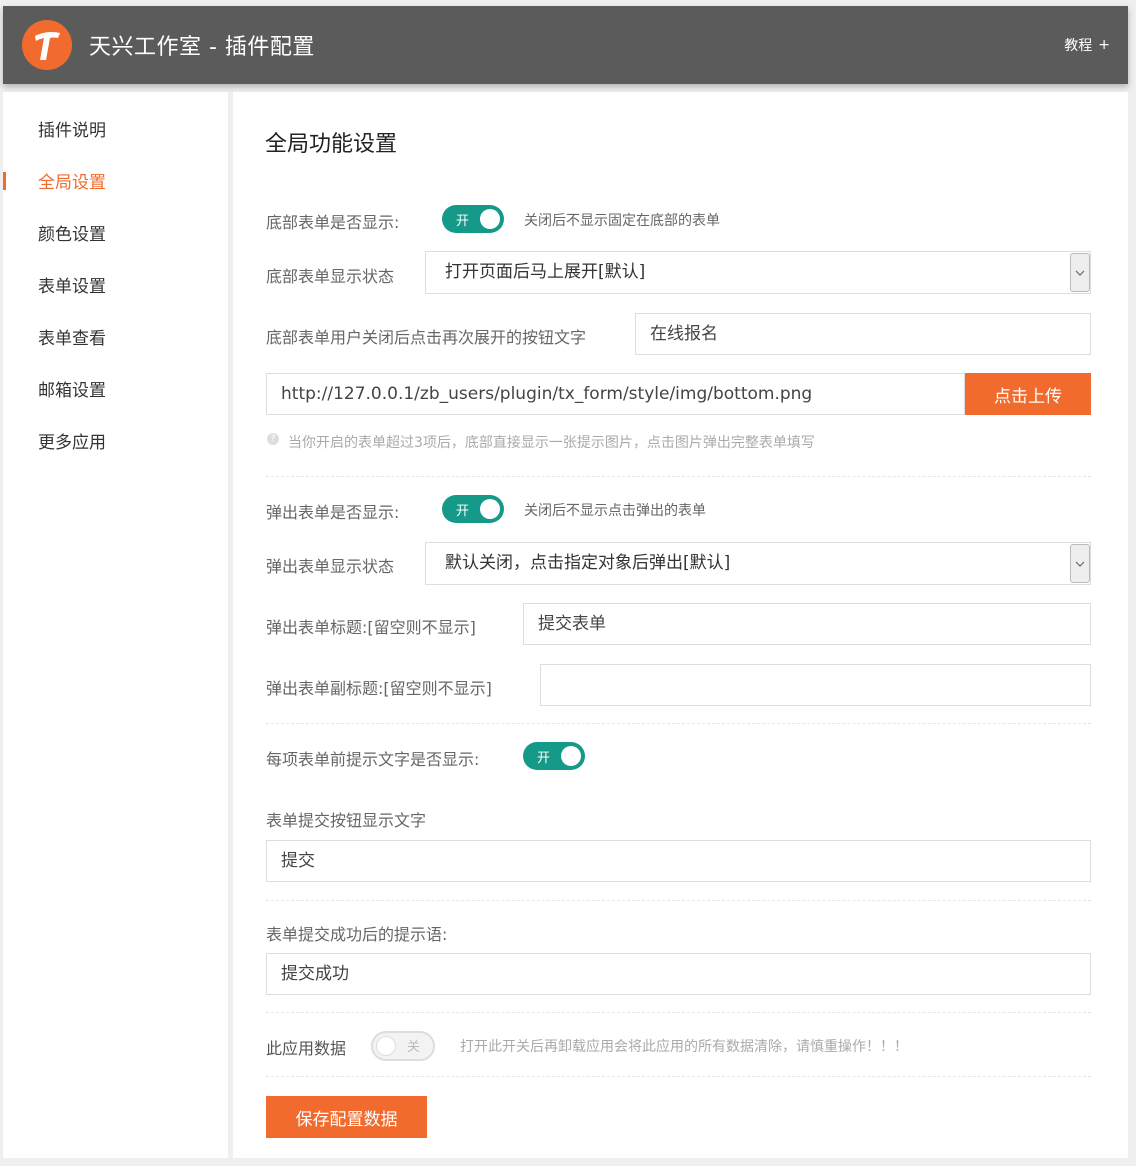 Image resolution: width=1136 pixels, height=1166 pixels. I want to click on sidebar-item-more-apps: 更多应用, so click(72, 440).